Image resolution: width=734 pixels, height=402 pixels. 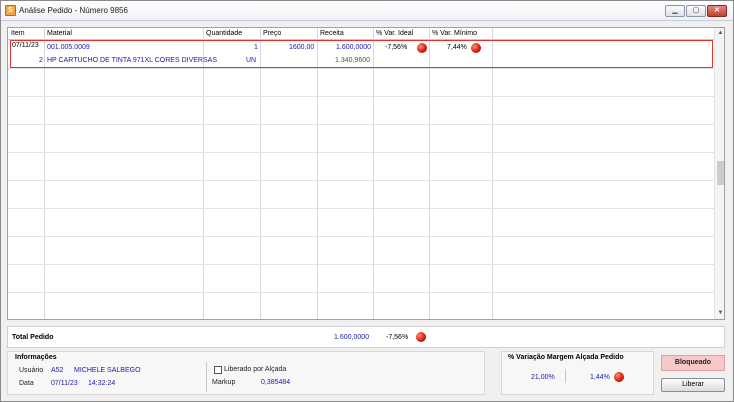 I want to click on usuario-name: MICHELE SALBEGO, so click(x=107, y=370).